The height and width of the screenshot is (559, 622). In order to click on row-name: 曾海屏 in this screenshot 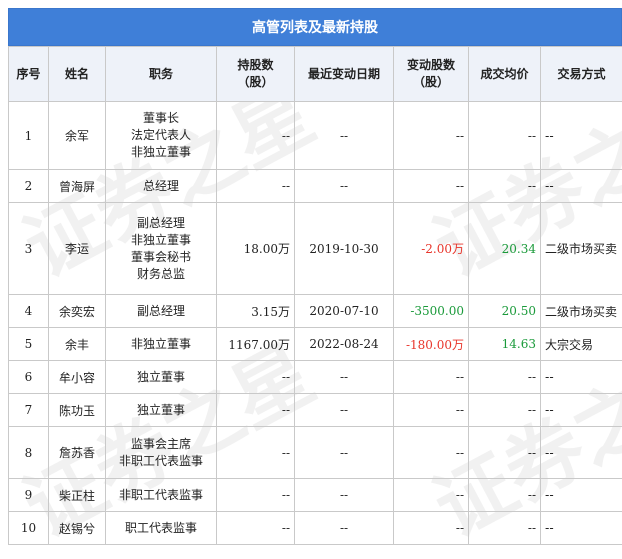, I will do `click(77, 186)`.